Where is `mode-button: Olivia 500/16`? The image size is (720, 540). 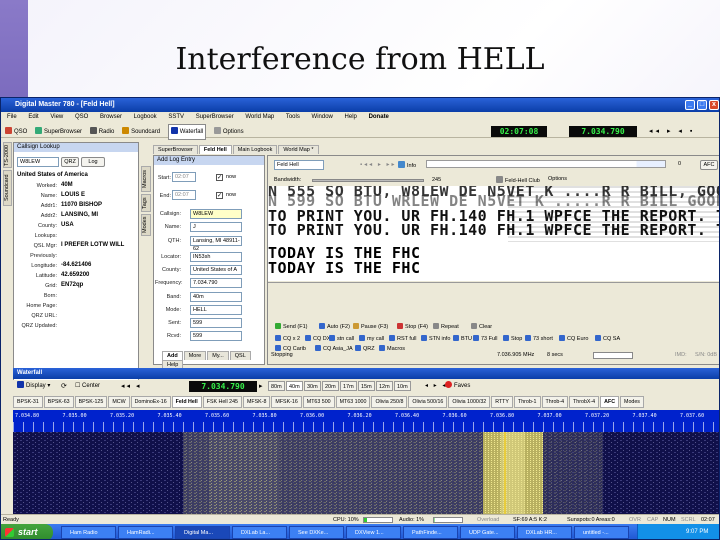 mode-button: Olivia 500/16 is located at coordinates (428, 402).